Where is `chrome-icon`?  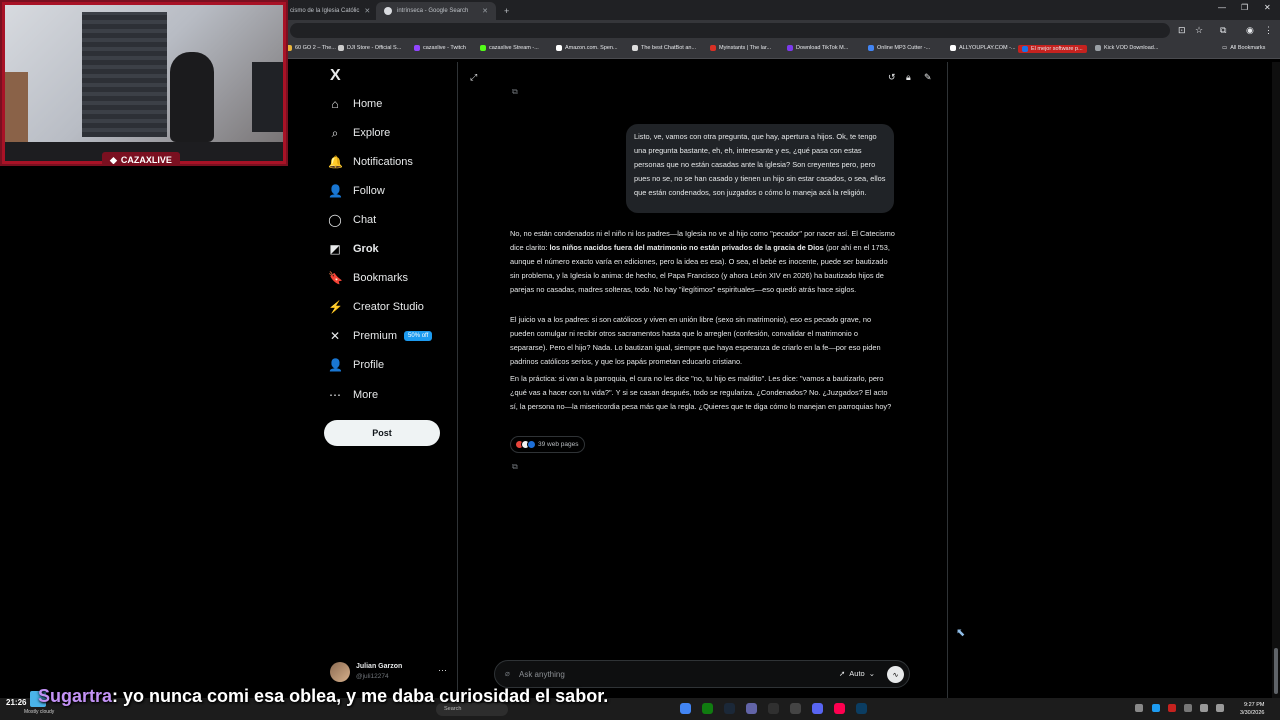 chrome-icon is located at coordinates (685, 708).